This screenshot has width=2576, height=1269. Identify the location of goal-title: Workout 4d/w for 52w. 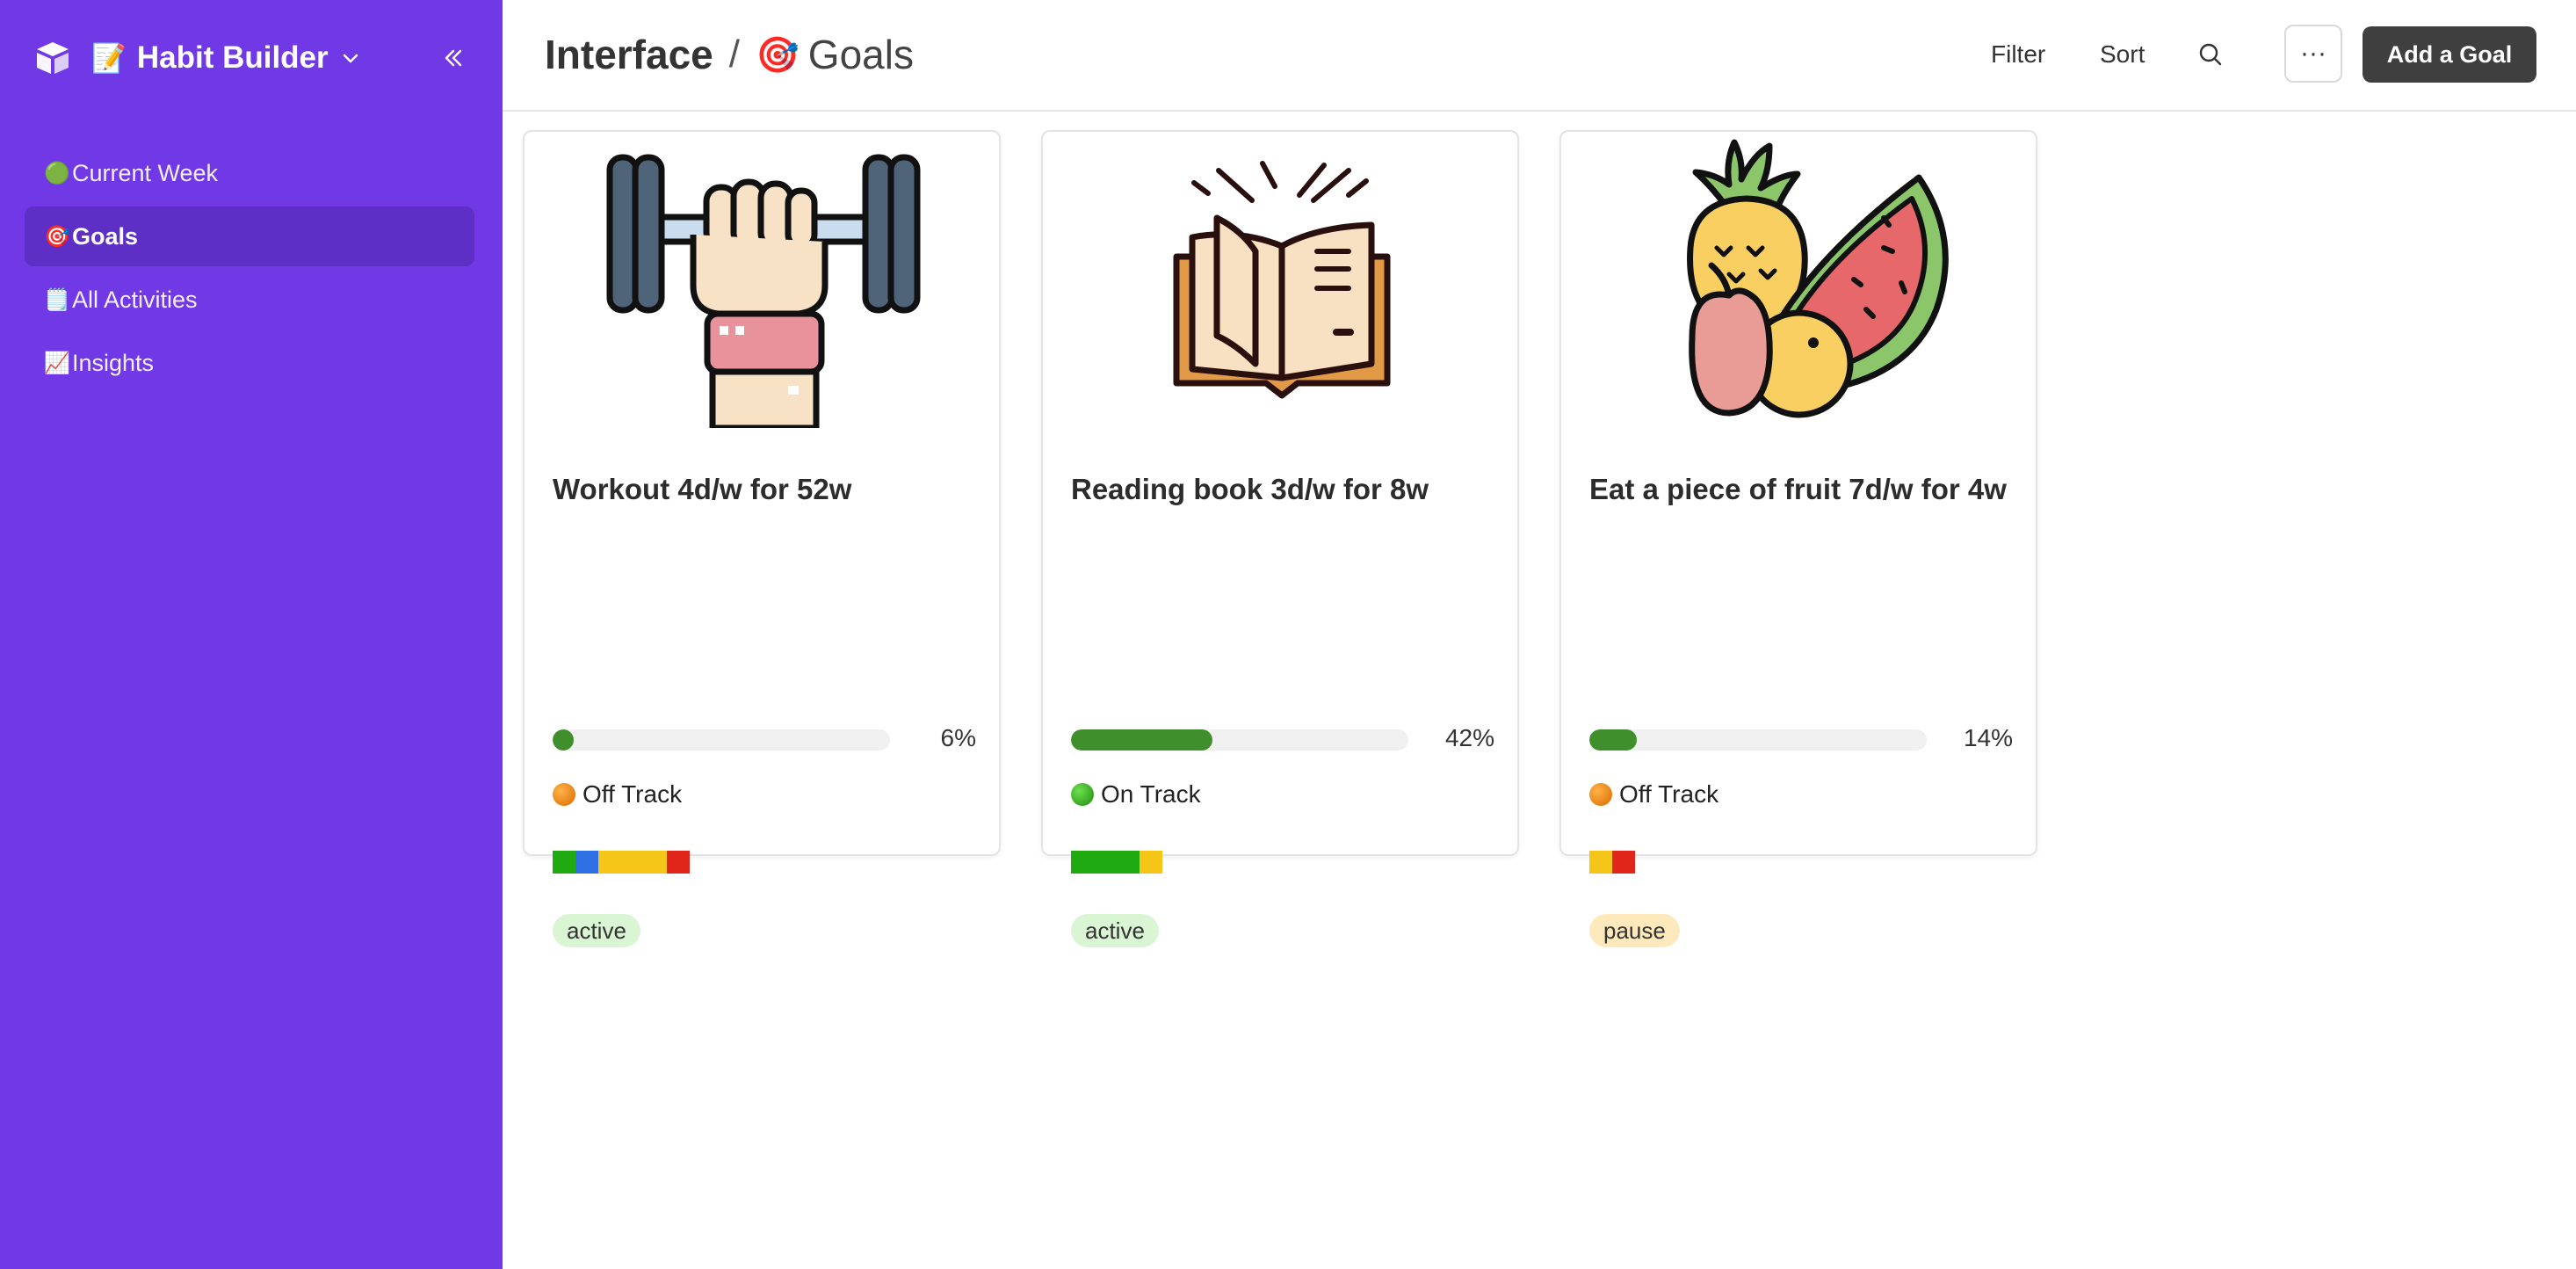
(702, 489).